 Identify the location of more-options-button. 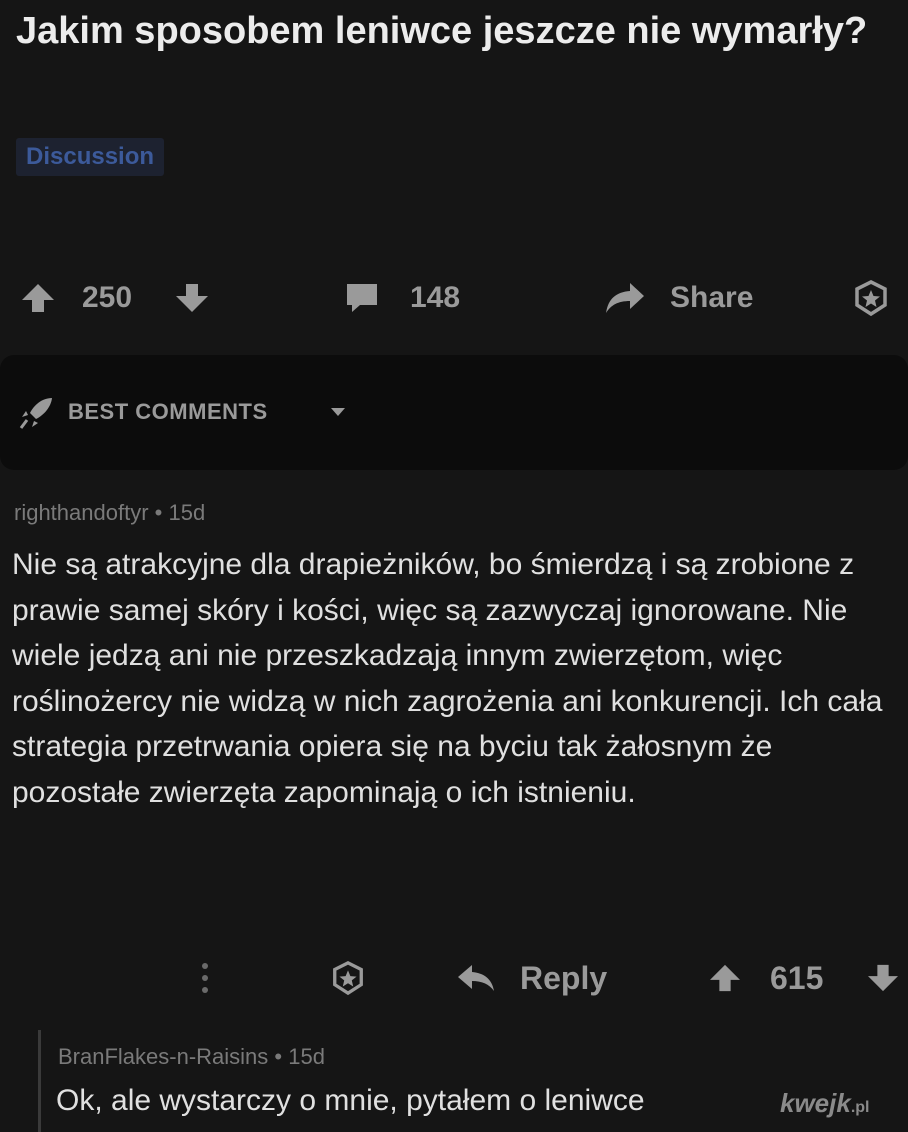
(205, 978).